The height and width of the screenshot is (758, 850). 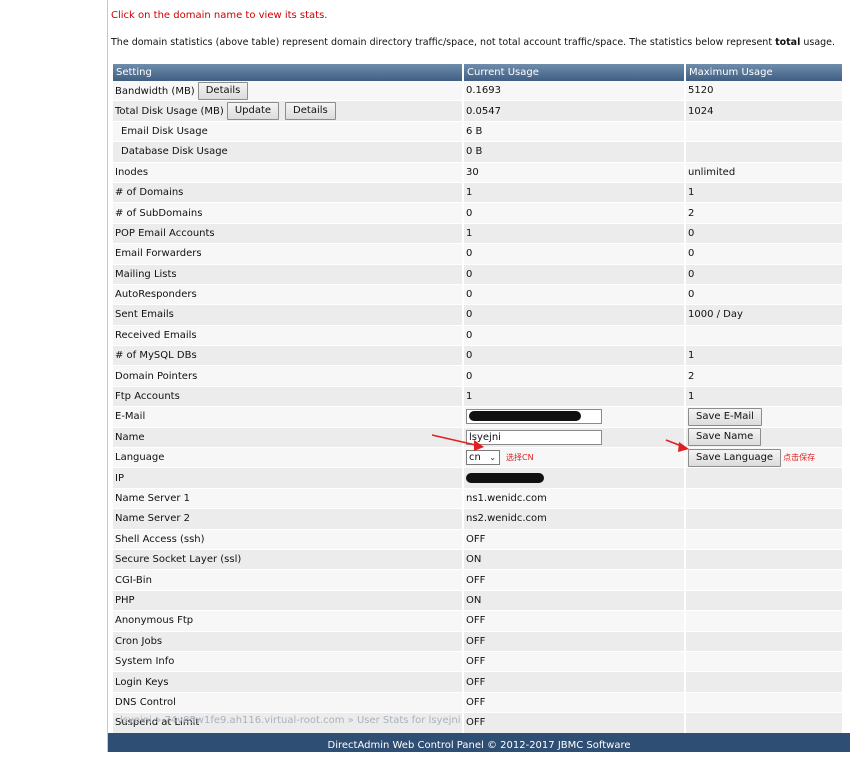 I want to click on setting-cell-email-disk-usage: Email Disk Usage, so click(x=288, y=132).